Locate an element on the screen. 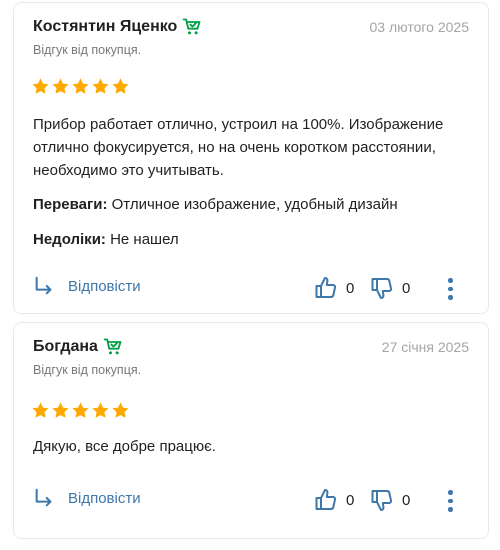 This screenshot has height=550, width=500. review-author-row: Костянтин Яценко is located at coordinates (117, 27).